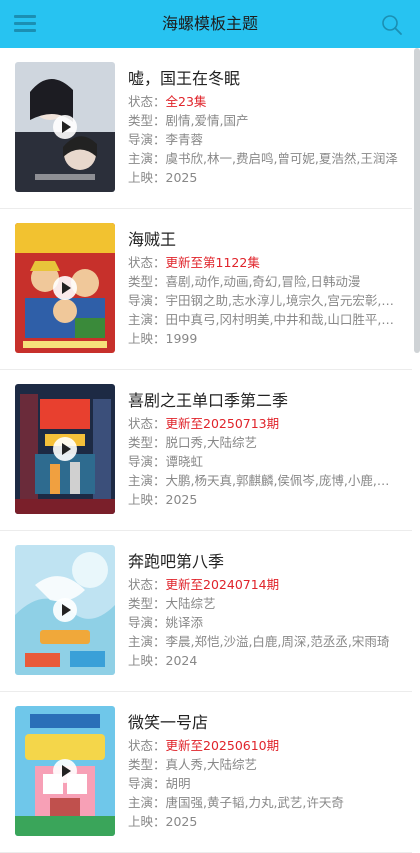  Describe the element at coordinates (282, 480) in the screenshot. I see `cast-value: 大鹏,杨天真,郭麒麟,侯佩岑,庞博,小鹿,付航` at that location.